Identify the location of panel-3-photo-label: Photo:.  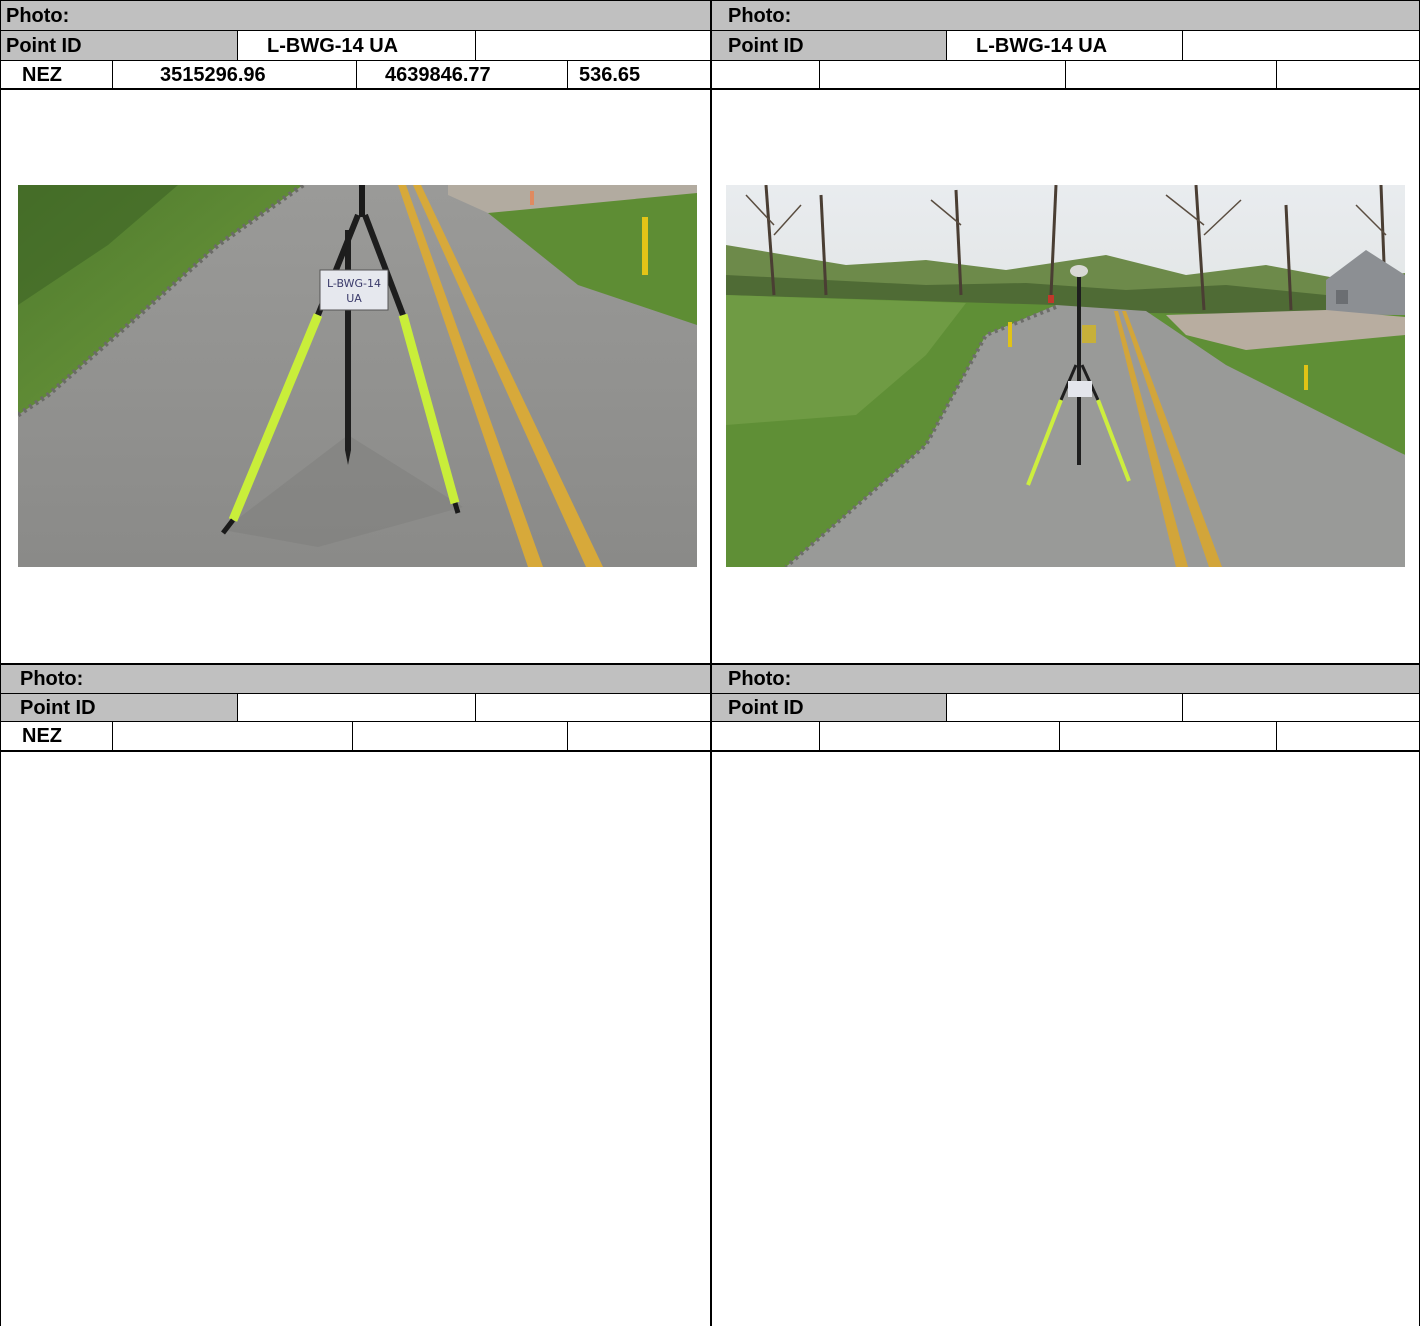
(52, 679).